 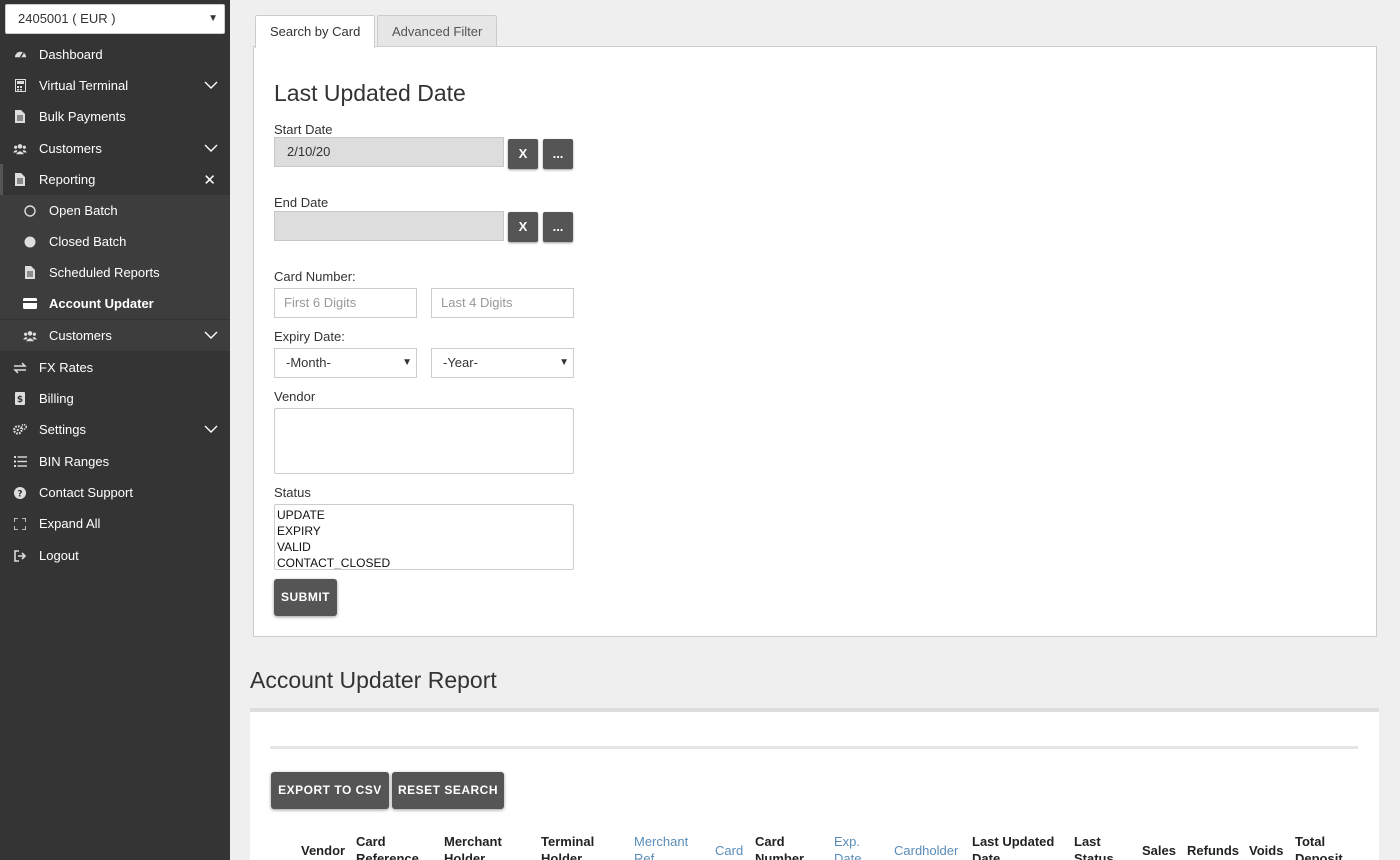 I want to click on sidebar-item-virtual-terminal: Virtual Terminal, so click(x=115, y=85).